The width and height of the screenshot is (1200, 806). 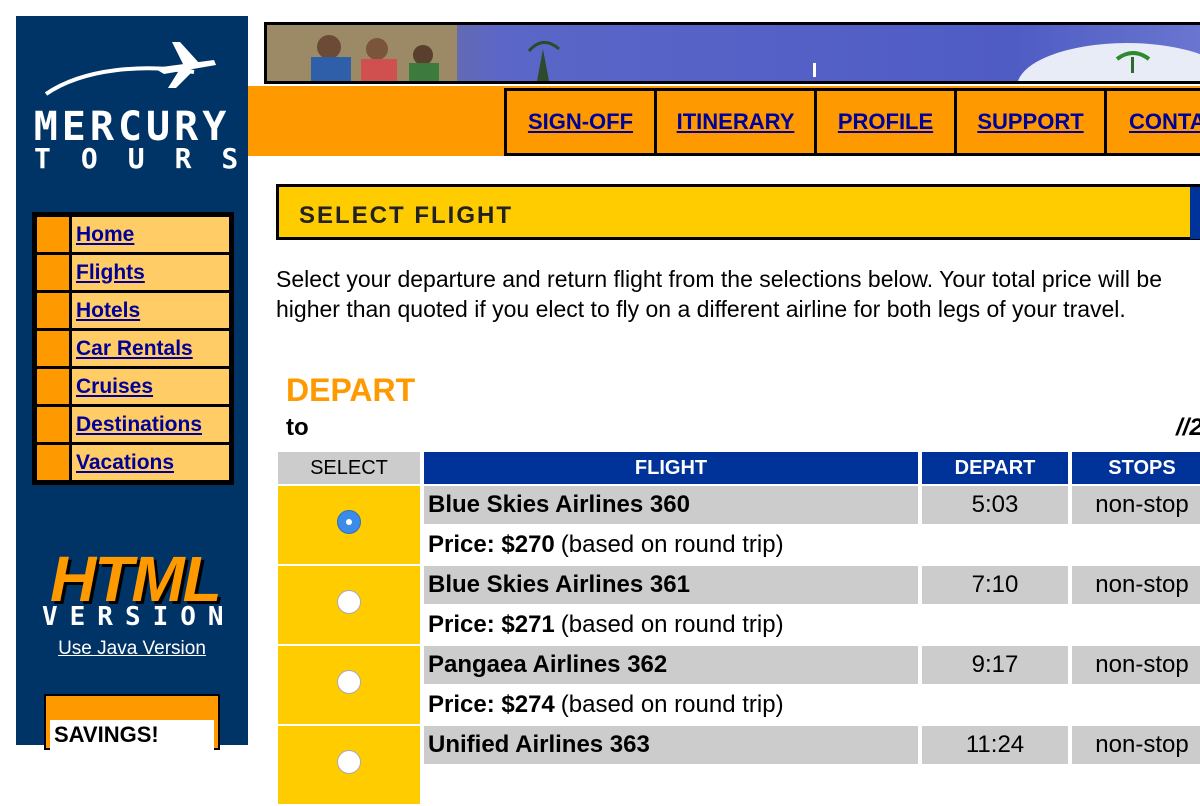 I want to click on logo-text-tours: TOURS, so click(x=151, y=158).